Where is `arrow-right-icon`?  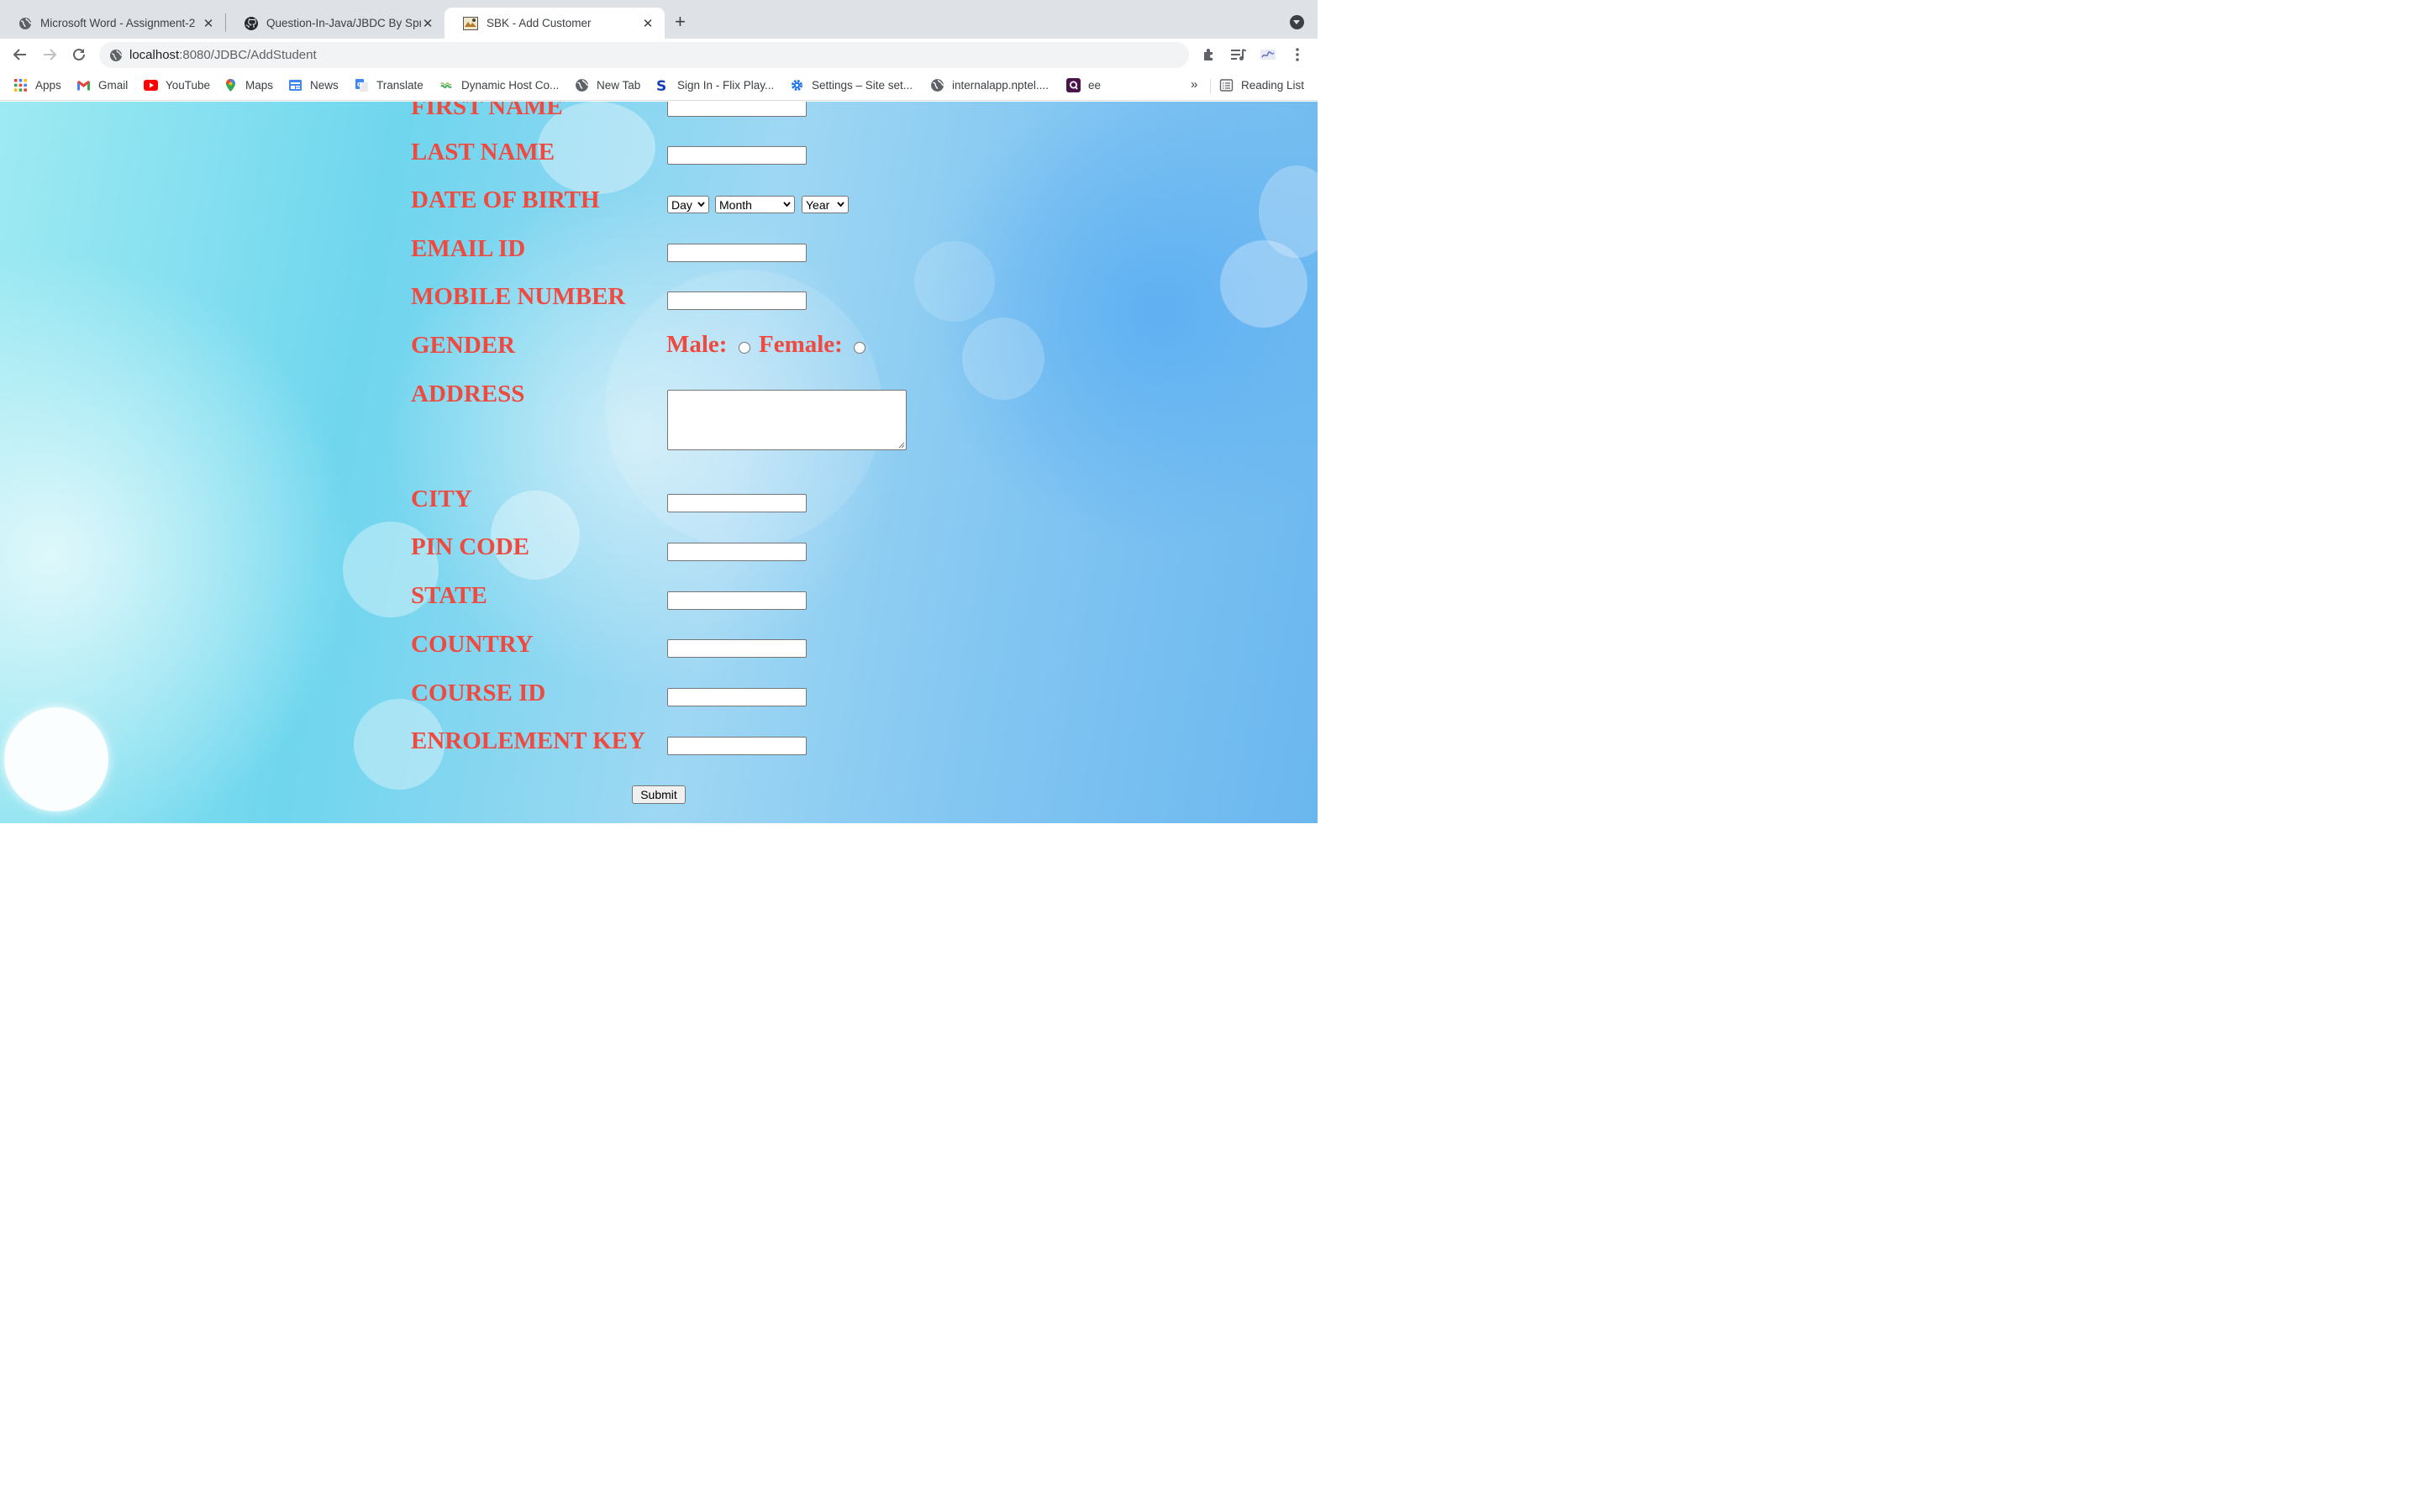
arrow-right-icon is located at coordinates (51, 54).